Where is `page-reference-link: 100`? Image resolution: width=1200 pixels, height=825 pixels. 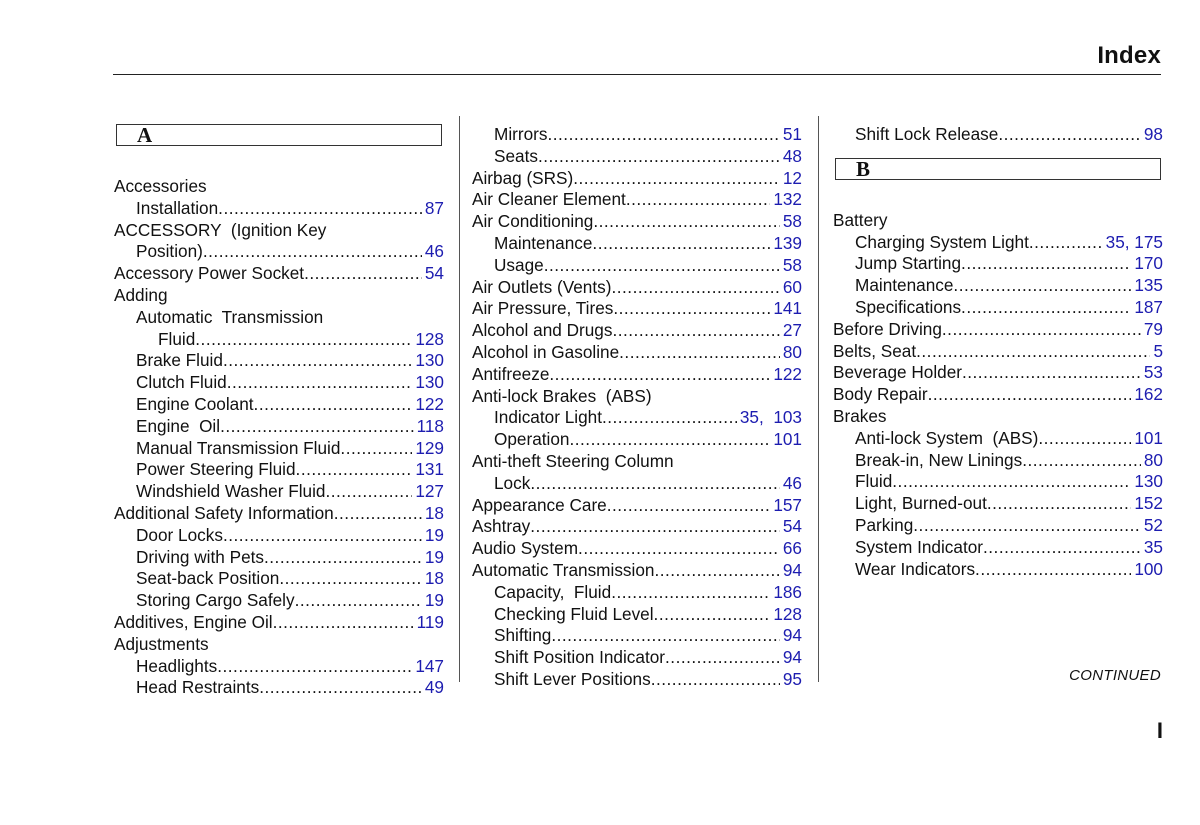 page-reference-link: 100 is located at coordinates (1147, 570).